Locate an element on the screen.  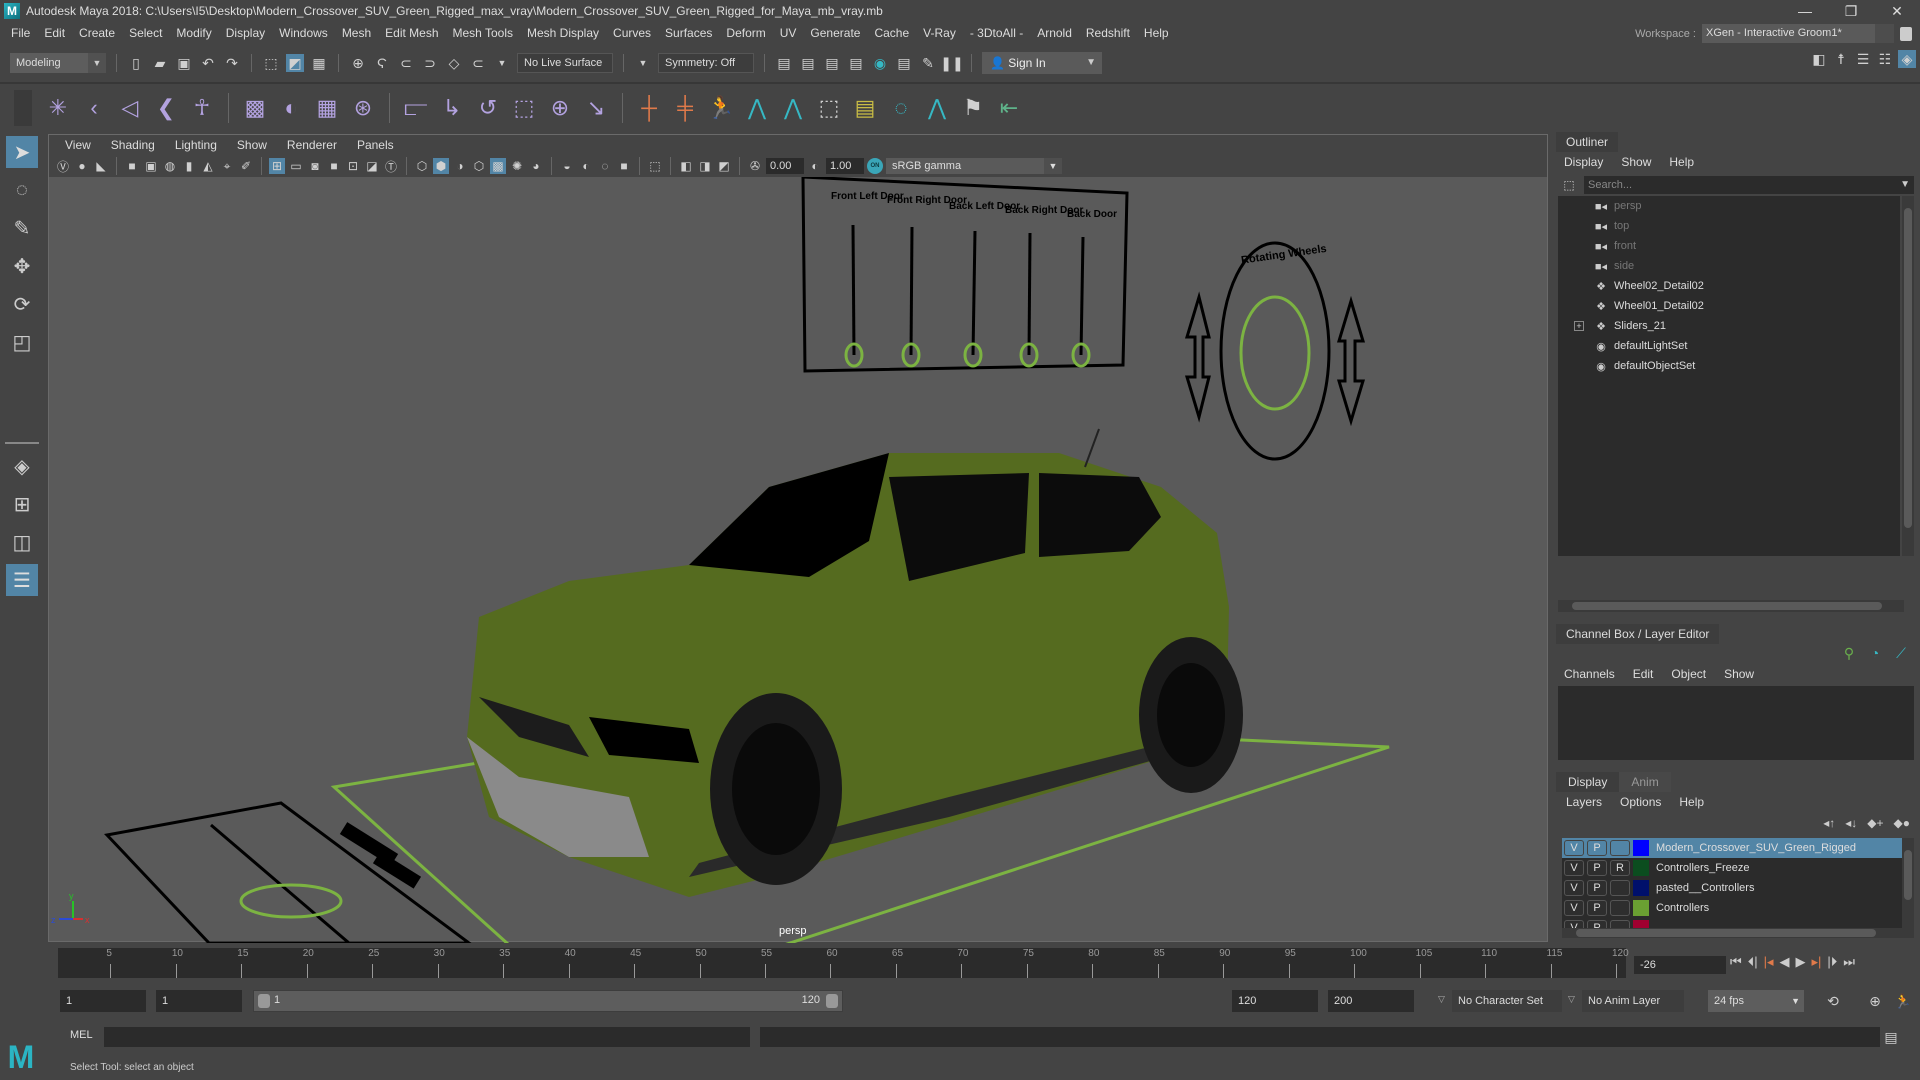
gamma-field: 1.00 is located at coordinates (845, 166).